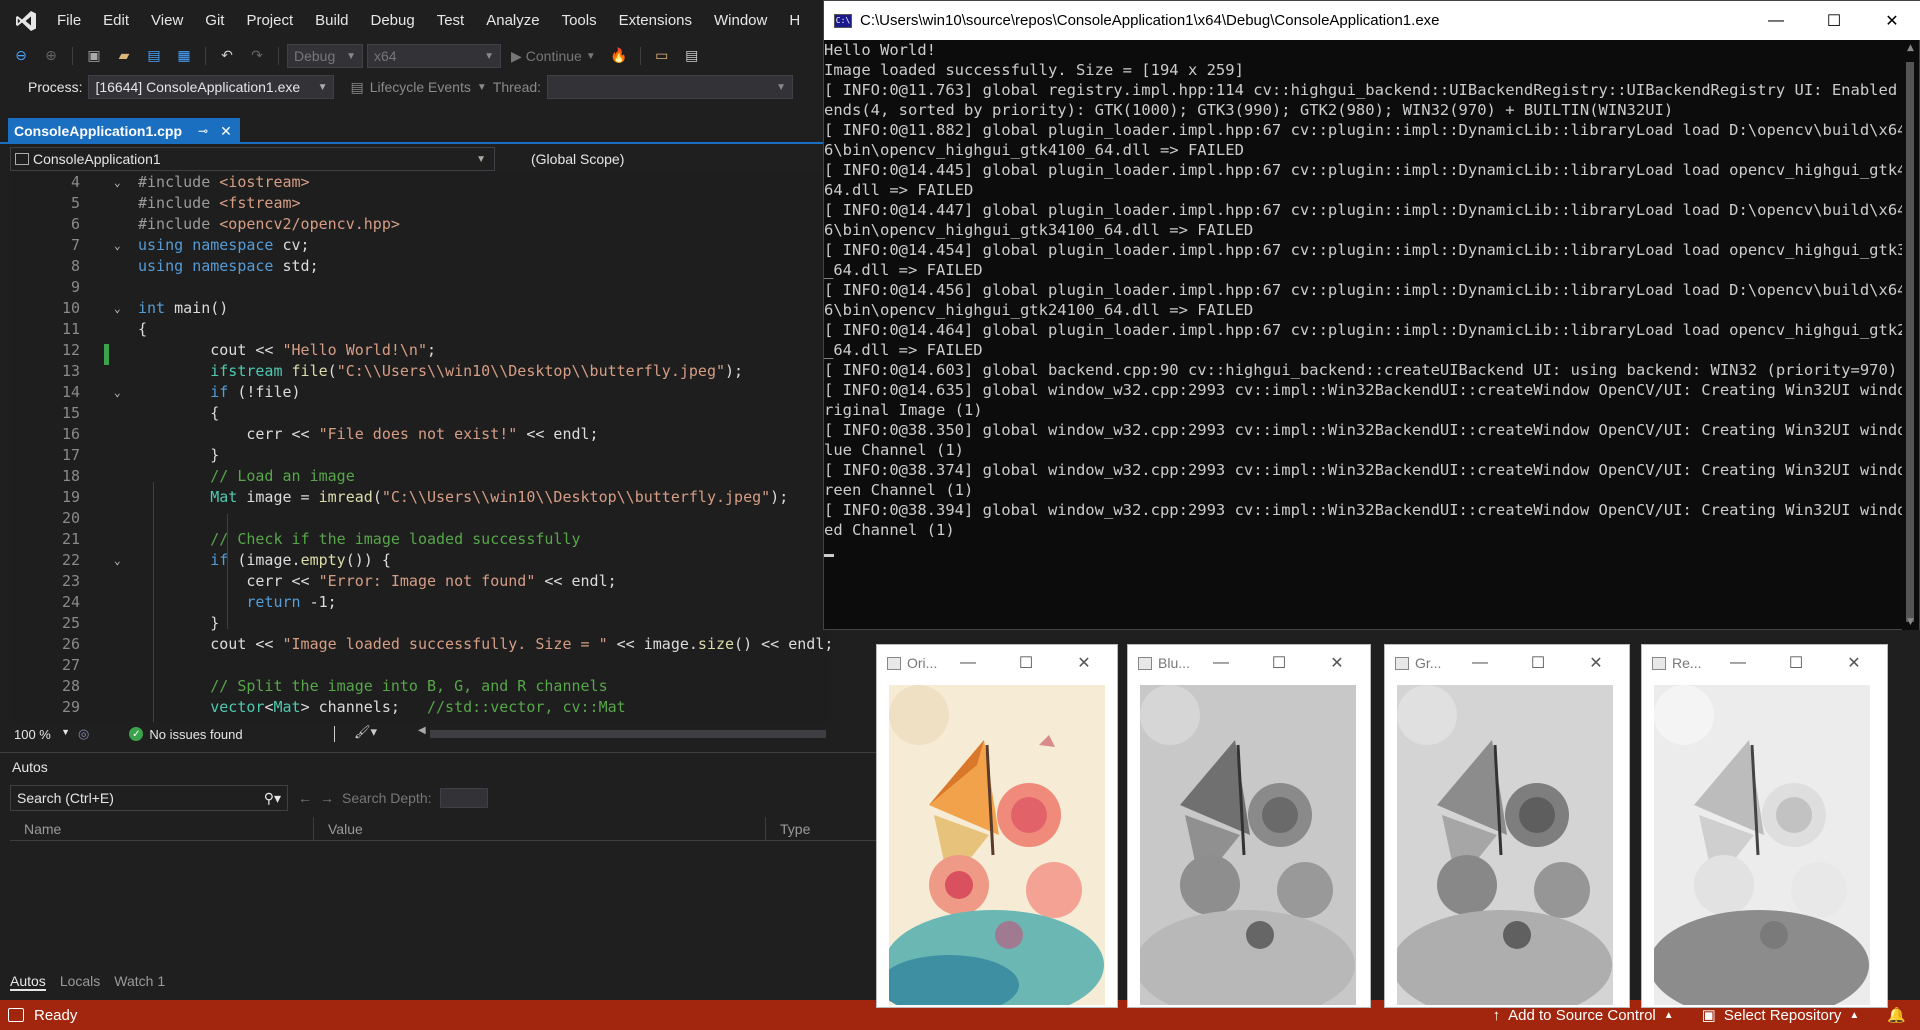  What do you see at coordinates (211, 87) in the screenshot?
I see `process-combo: [16644] ConsoleApplication1.exe ▼` at bounding box center [211, 87].